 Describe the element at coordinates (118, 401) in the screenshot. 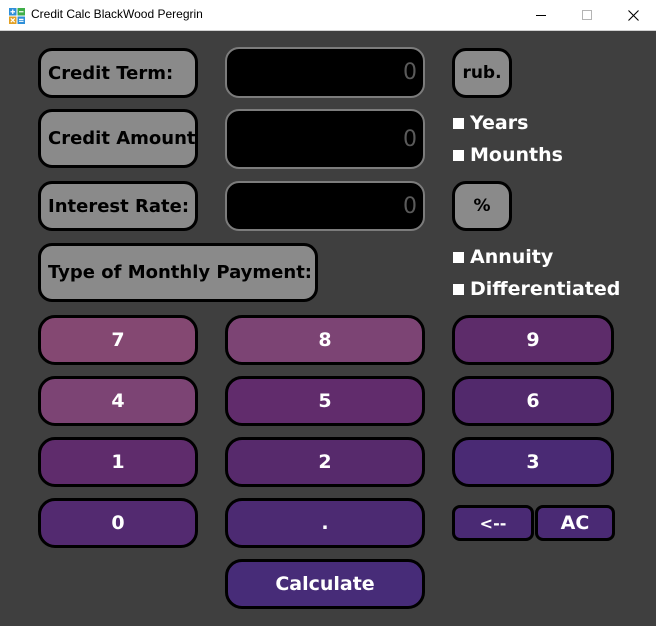

I see `digit-4-button: 4` at that location.